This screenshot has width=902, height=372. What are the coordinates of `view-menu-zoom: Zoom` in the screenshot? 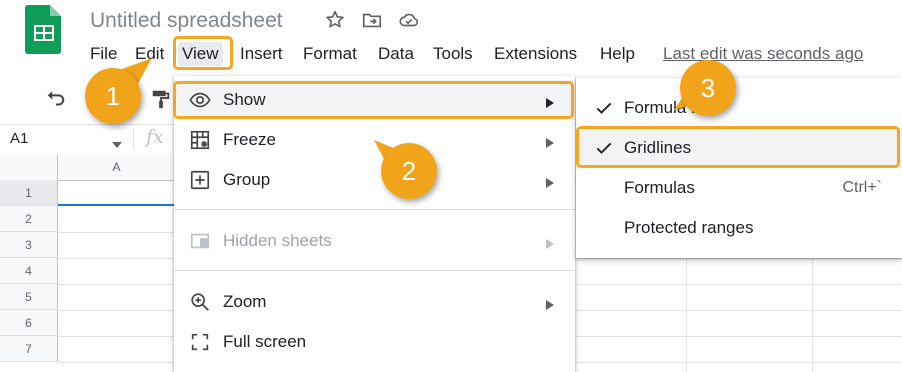 It's located at (374, 302).